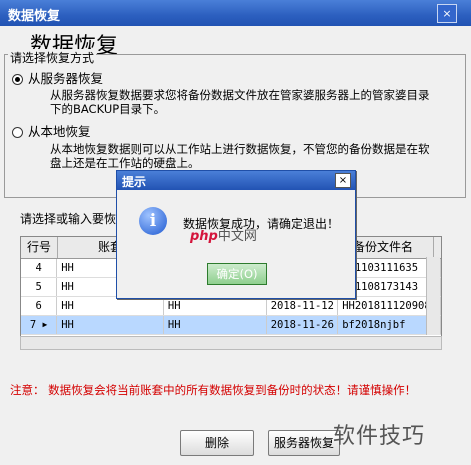  I want to click on row-pointer-icon: ▶, so click(45, 324).